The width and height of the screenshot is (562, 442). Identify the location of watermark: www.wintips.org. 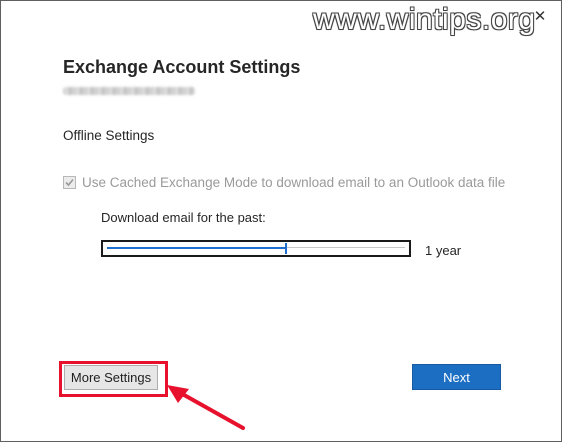
(424, 19).